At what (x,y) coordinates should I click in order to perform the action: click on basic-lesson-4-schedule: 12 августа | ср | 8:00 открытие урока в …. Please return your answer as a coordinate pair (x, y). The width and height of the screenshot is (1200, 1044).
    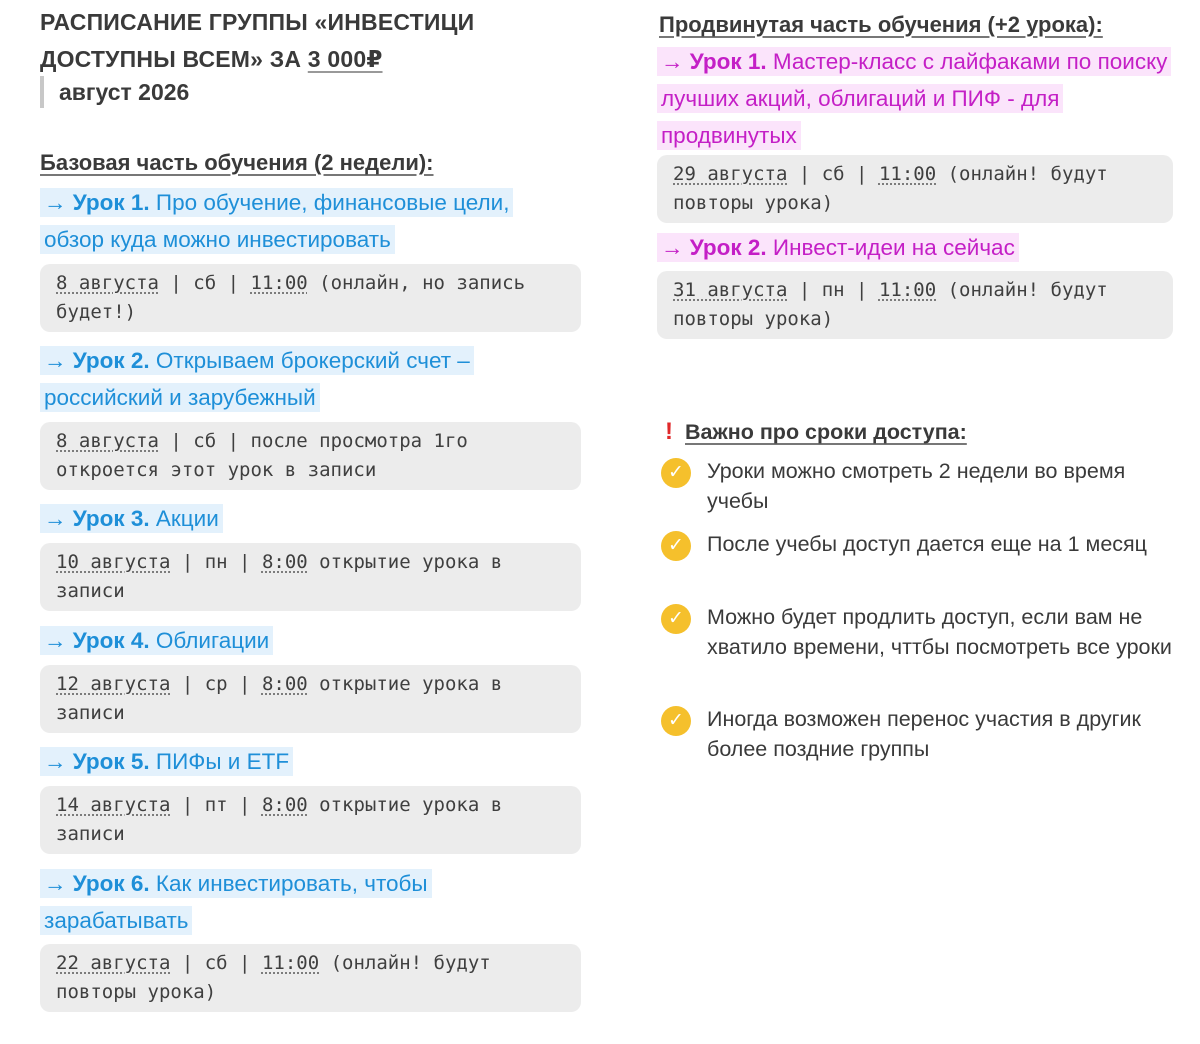
    Looking at the image, I should click on (310, 699).